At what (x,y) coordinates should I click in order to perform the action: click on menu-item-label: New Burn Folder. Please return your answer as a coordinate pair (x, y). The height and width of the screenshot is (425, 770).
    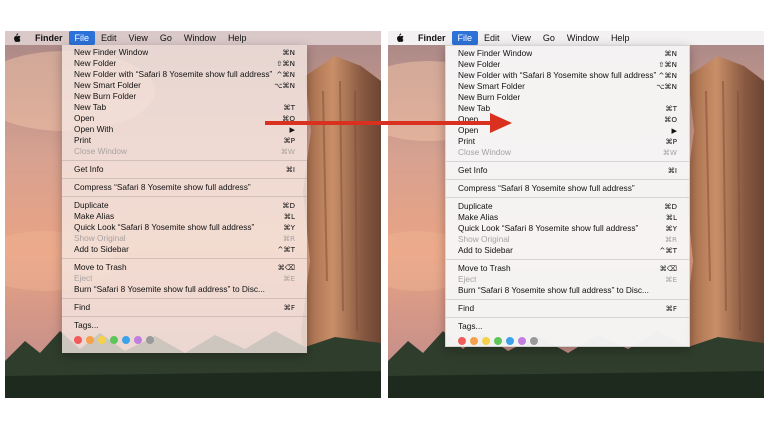
    Looking at the image, I should click on (105, 96).